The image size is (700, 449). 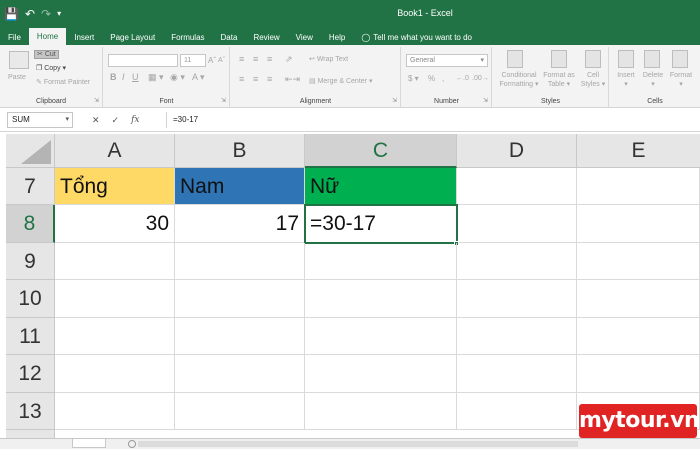 I want to click on cell-b7: Nam, so click(x=240, y=186).